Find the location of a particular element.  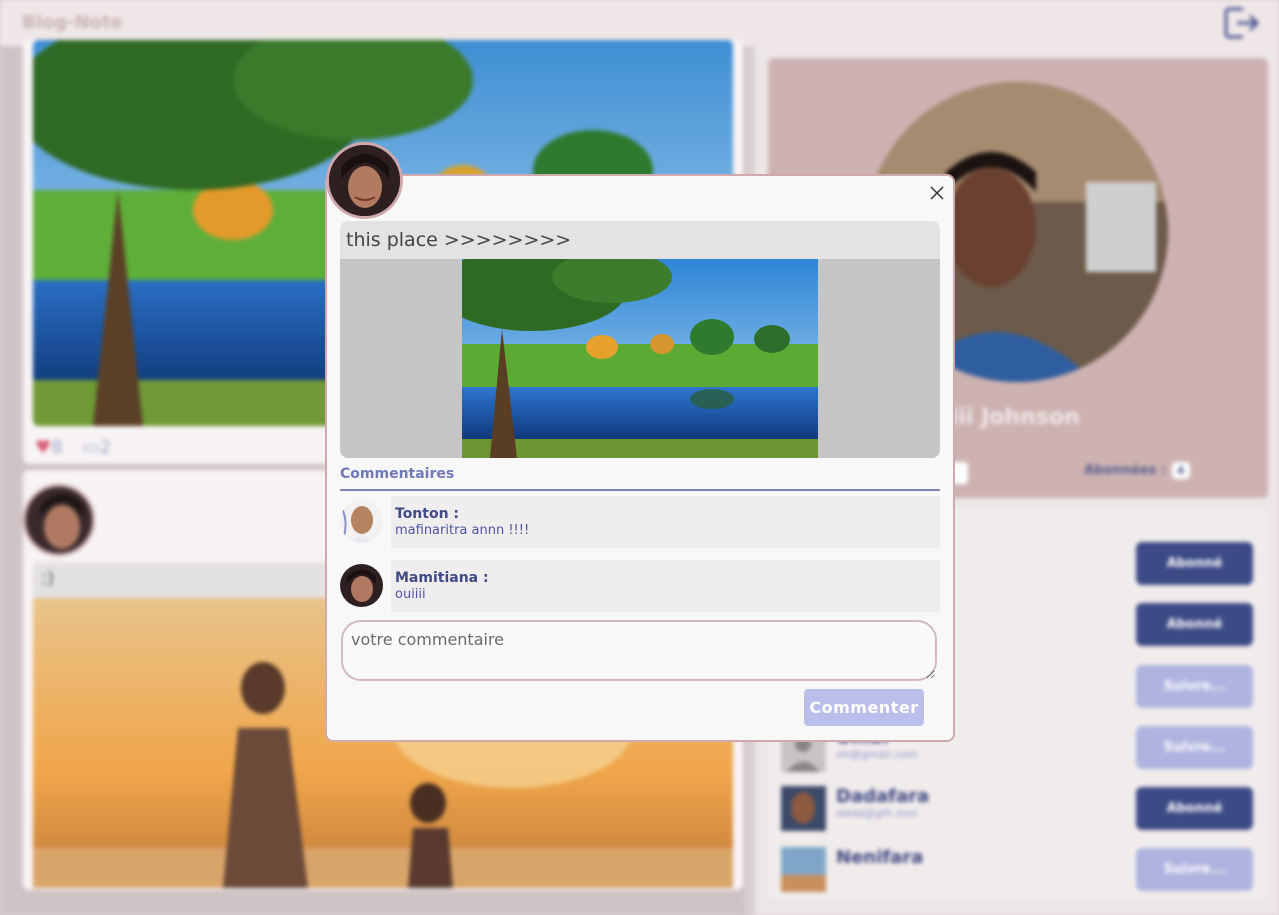

user-email: oh@gmail.com is located at coordinates (877, 754).